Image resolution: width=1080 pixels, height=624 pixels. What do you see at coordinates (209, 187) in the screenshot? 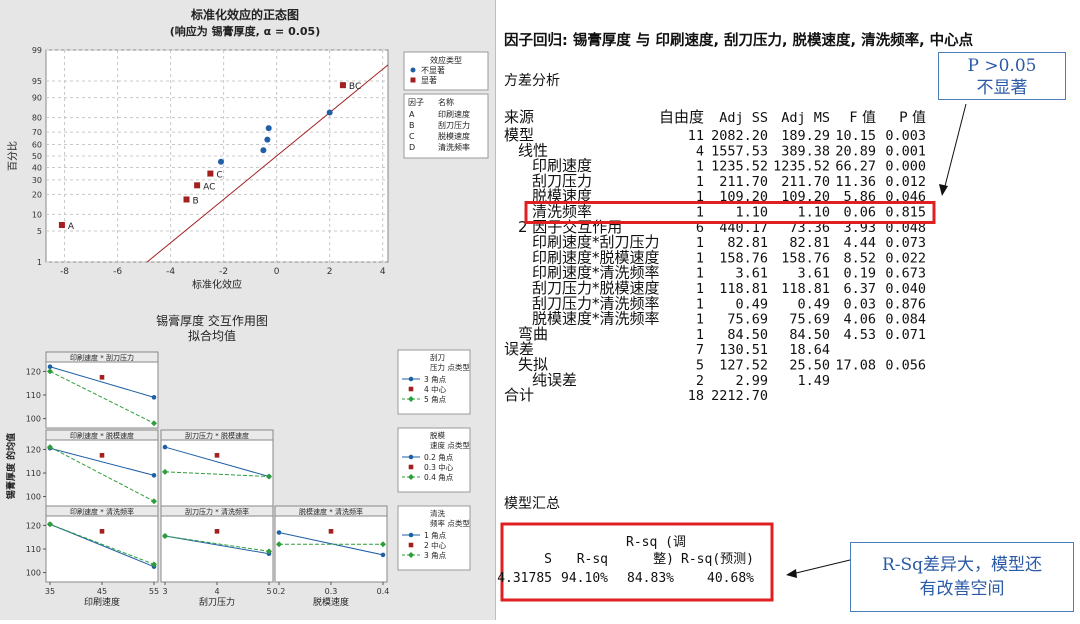
I see `effect-point-label: AC` at bounding box center [209, 187].